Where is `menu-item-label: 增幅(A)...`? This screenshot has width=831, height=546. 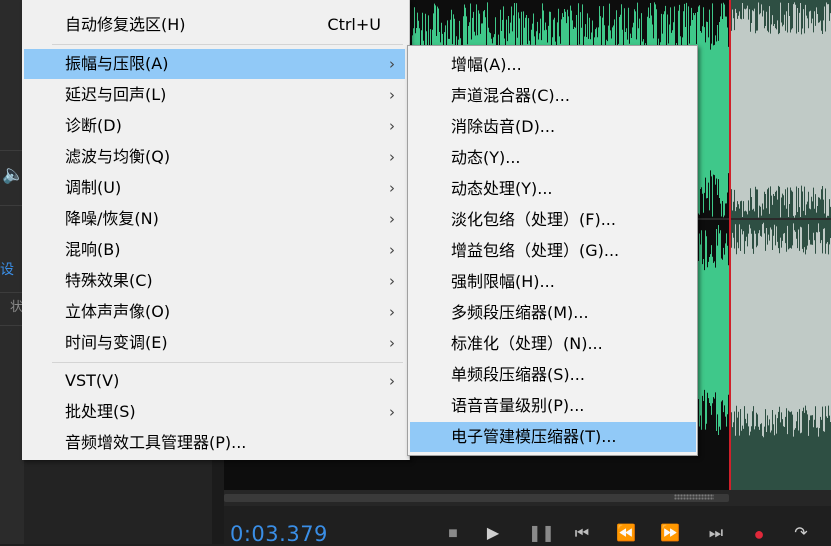 menu-item-label: 增幅(A)... is located at coordinates (486, 64).